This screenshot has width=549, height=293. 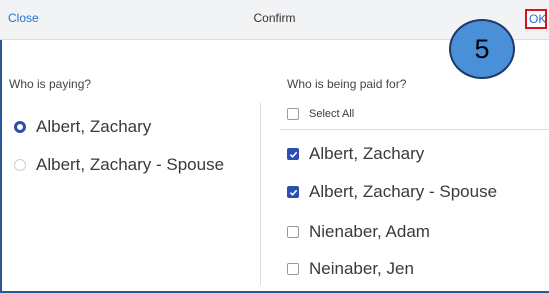 I want to click on select-all-label: Select All, so click(x=332, y=114).